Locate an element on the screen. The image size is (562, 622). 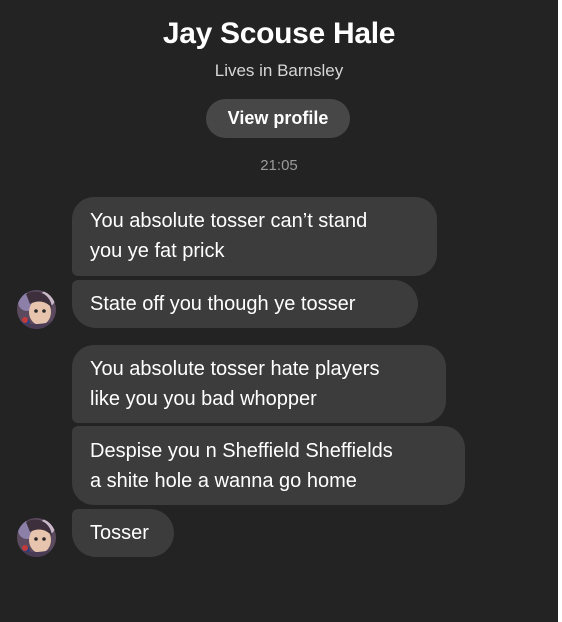
message-bubble: State off you though ye tosser is located at coordinates (245, 304).